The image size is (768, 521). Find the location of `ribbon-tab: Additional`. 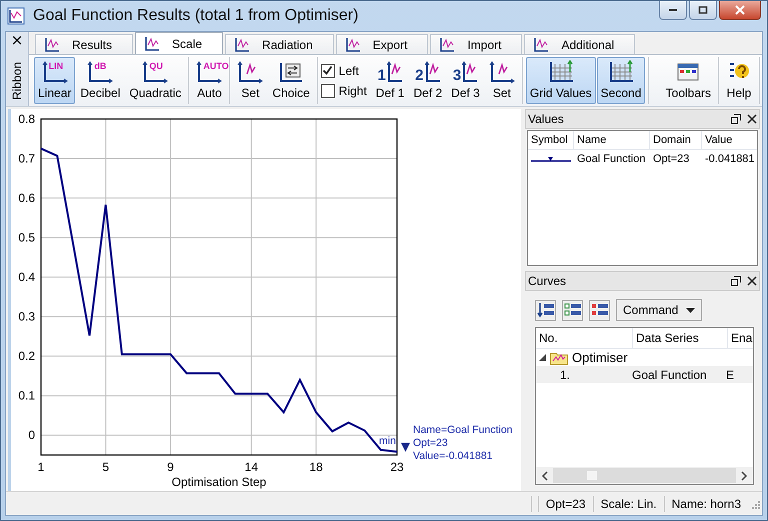

ribbon-tab: Additional is located at coordinates (580, 44).